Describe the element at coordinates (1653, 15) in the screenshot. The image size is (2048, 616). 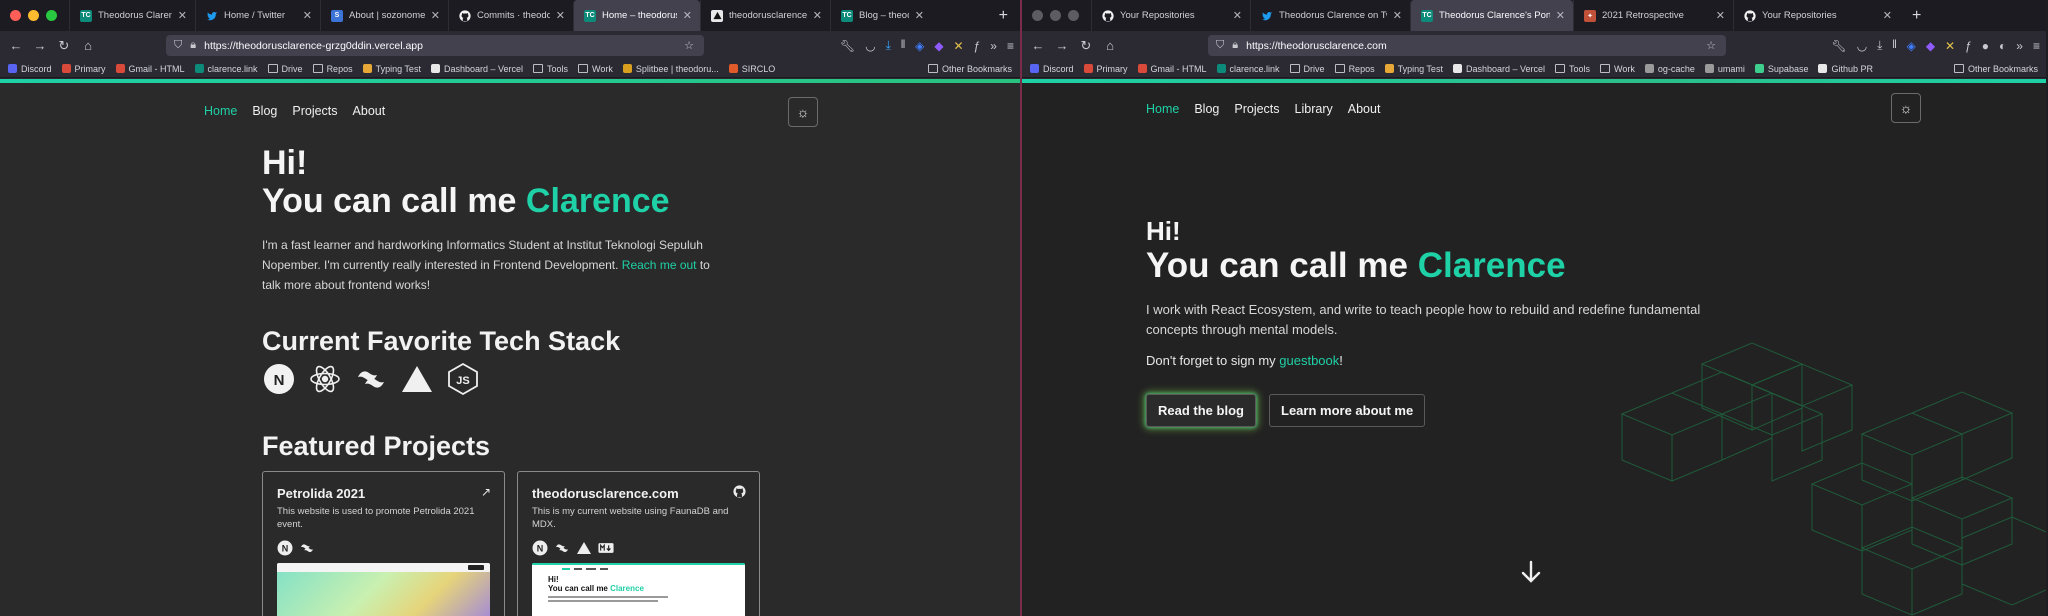
I see `browser-tab: ✦ 2021 Retrospective ✕` at that location.